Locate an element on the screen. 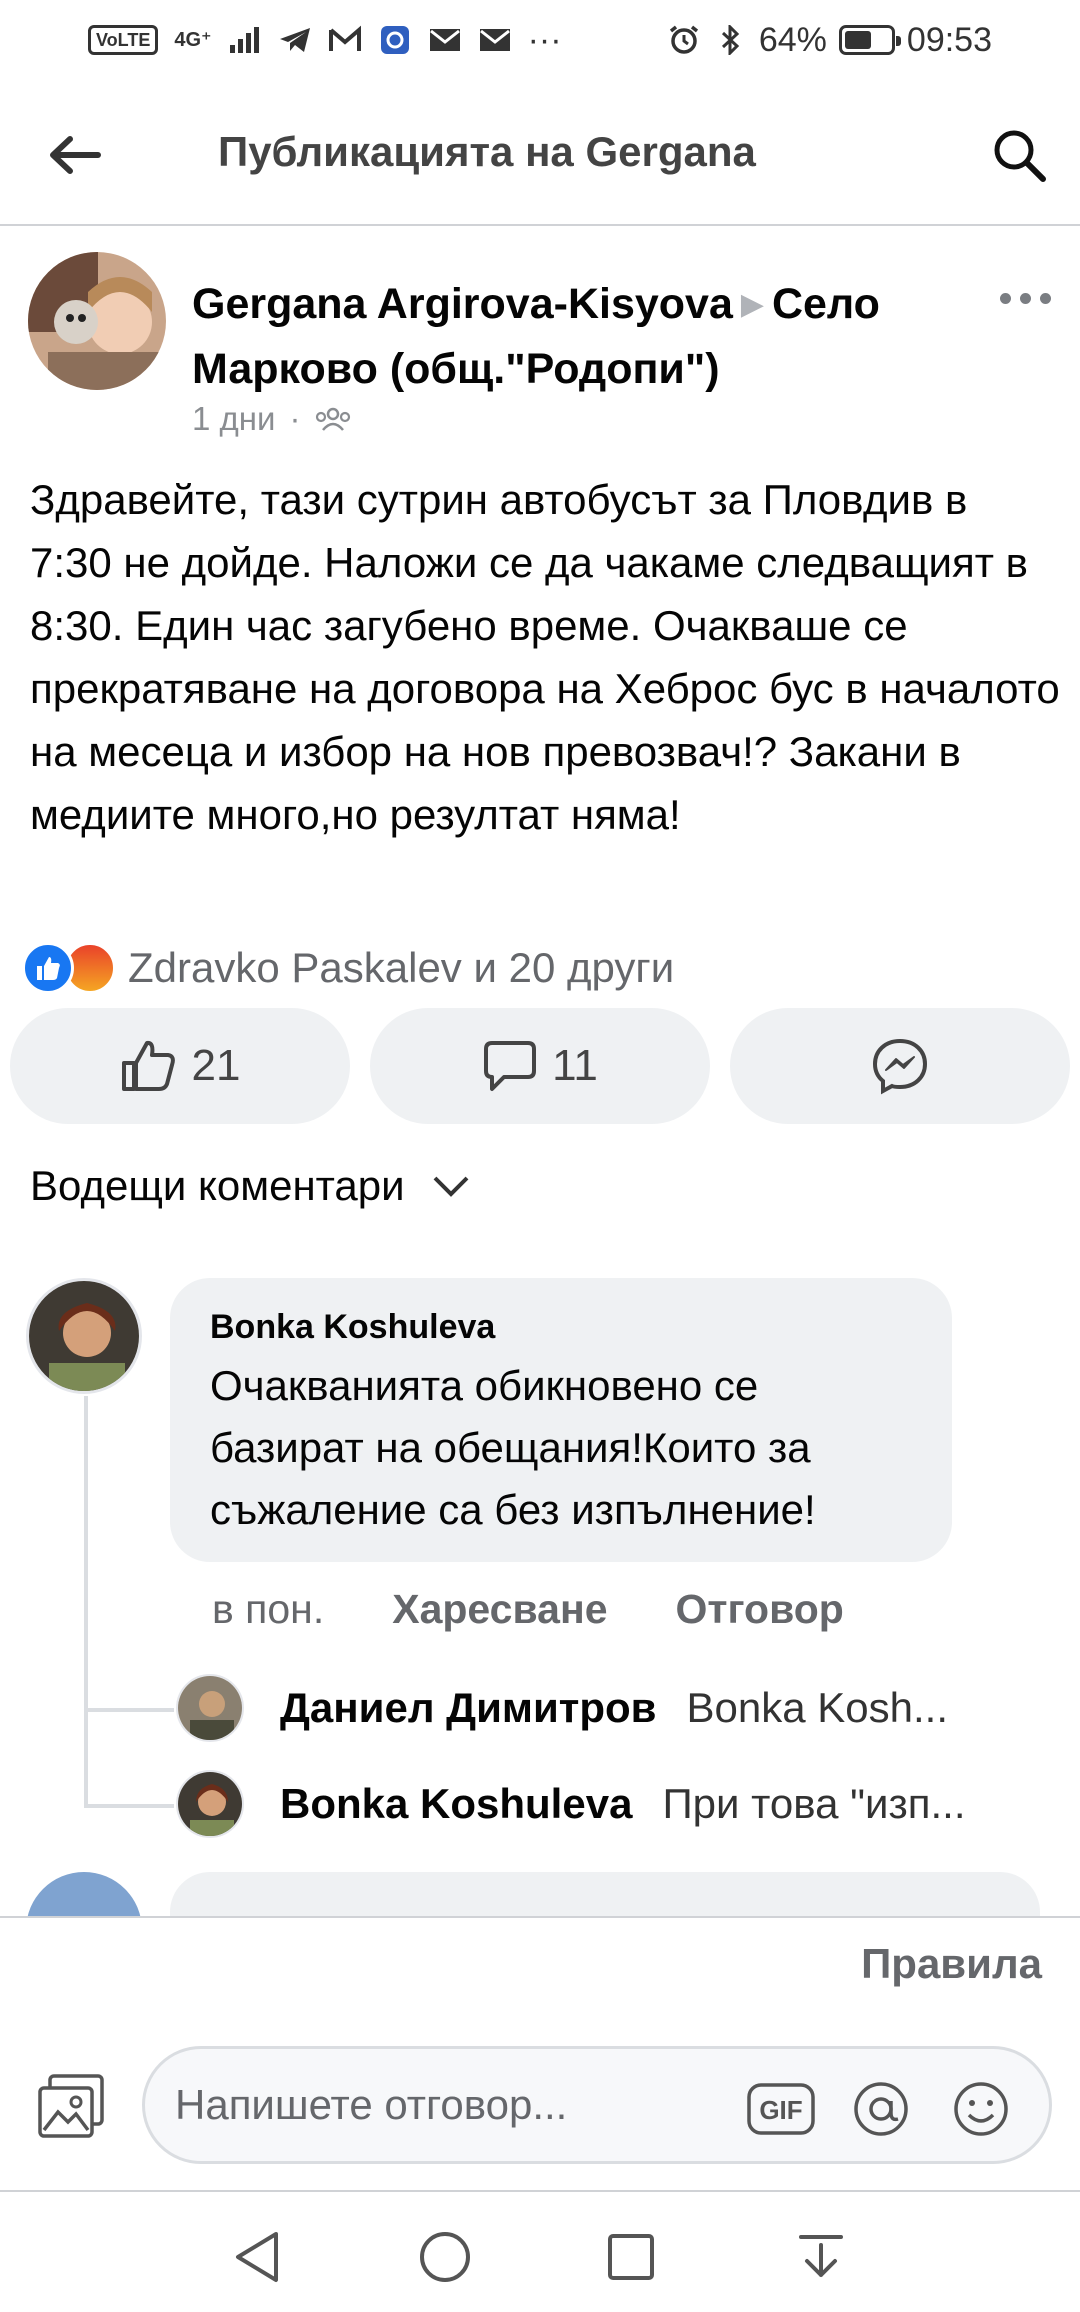  at-sign-icon is located at coordinates (881, 2109).